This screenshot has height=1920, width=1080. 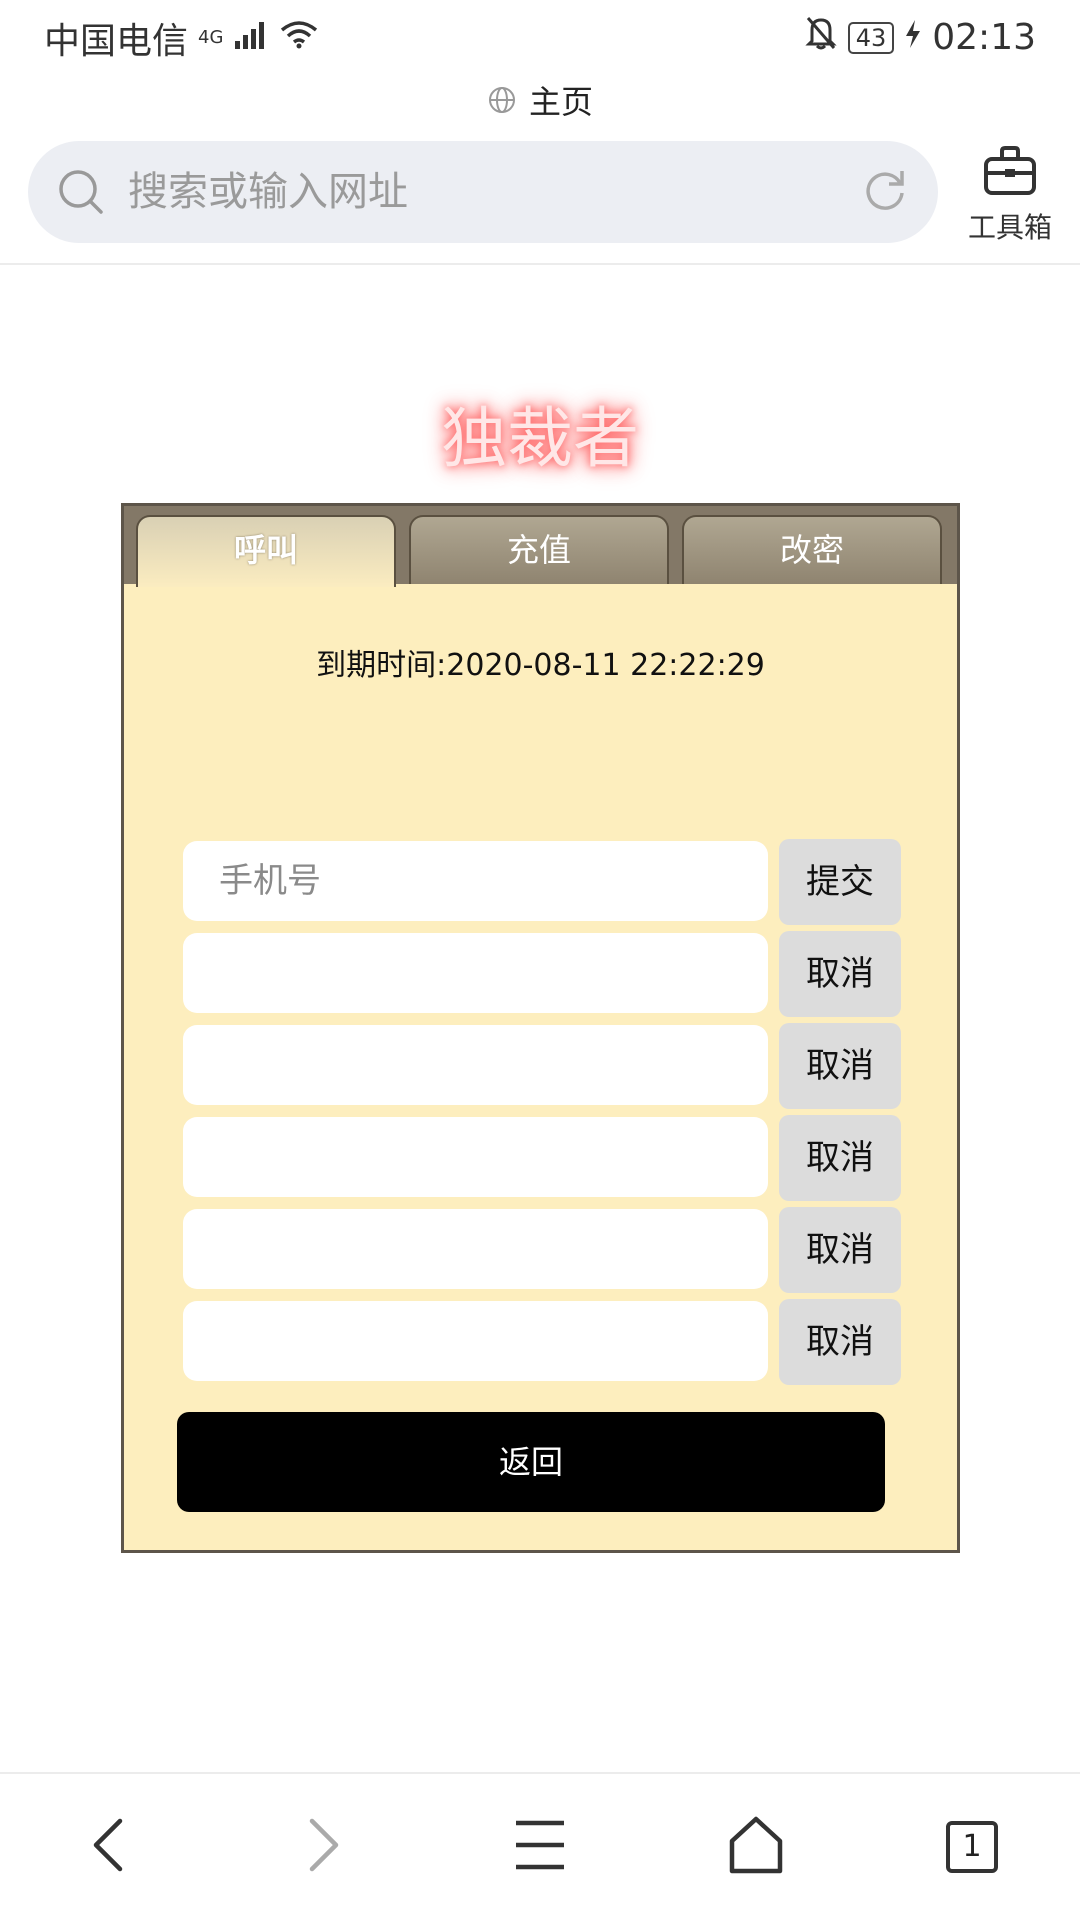 What do you see at coordinates (251, 37) in the screenshot?
I see `signal-icon` at bounding box center [251, 37].